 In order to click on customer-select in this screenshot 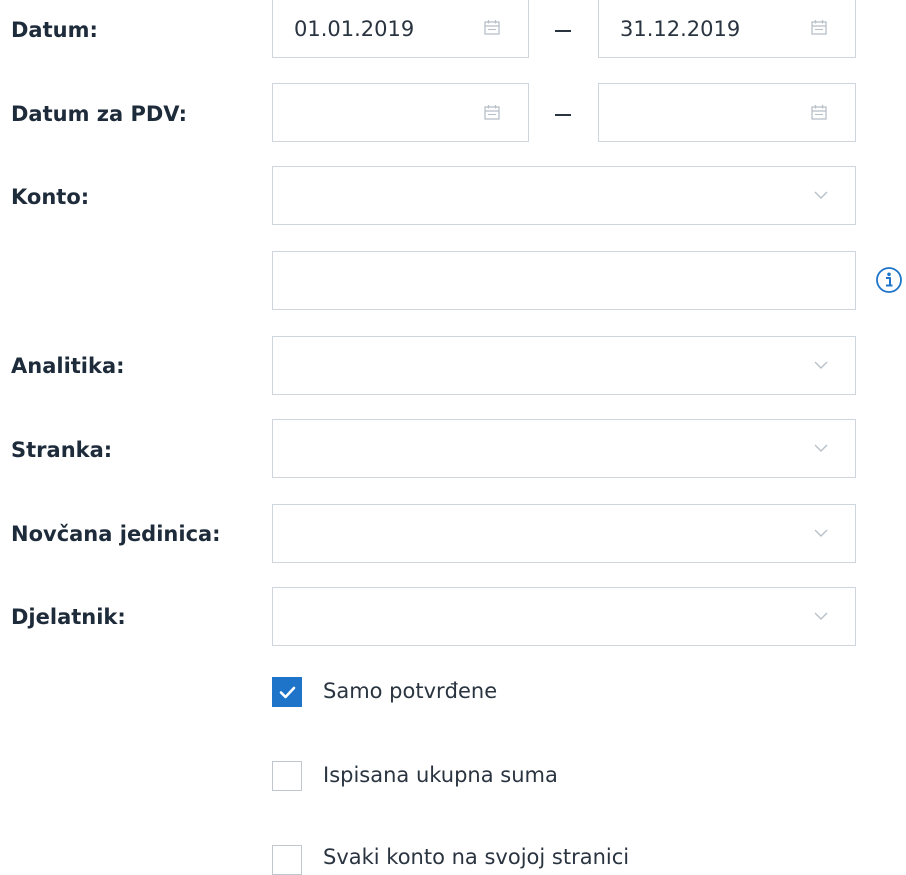, I will do `click(564, 448)`.